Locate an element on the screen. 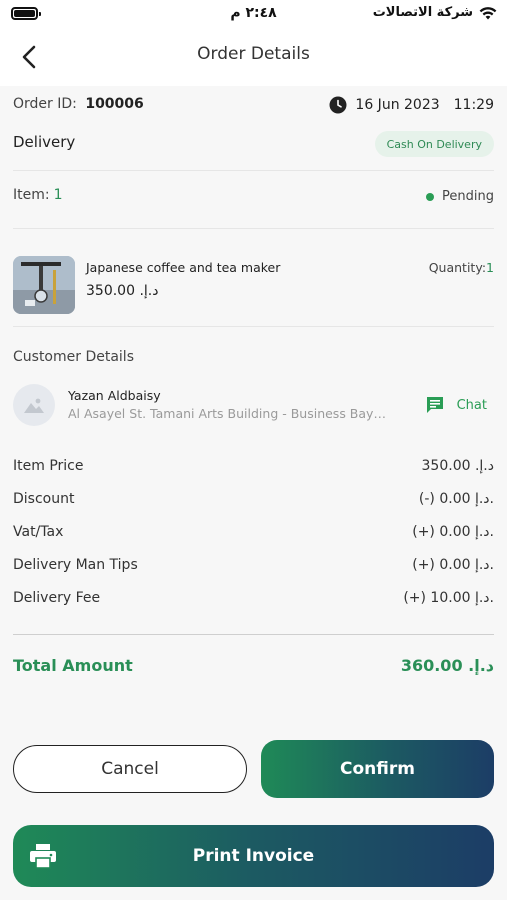 The image size is (507, 900). items-count: Item: 1 is located at coordinates (253, 195).